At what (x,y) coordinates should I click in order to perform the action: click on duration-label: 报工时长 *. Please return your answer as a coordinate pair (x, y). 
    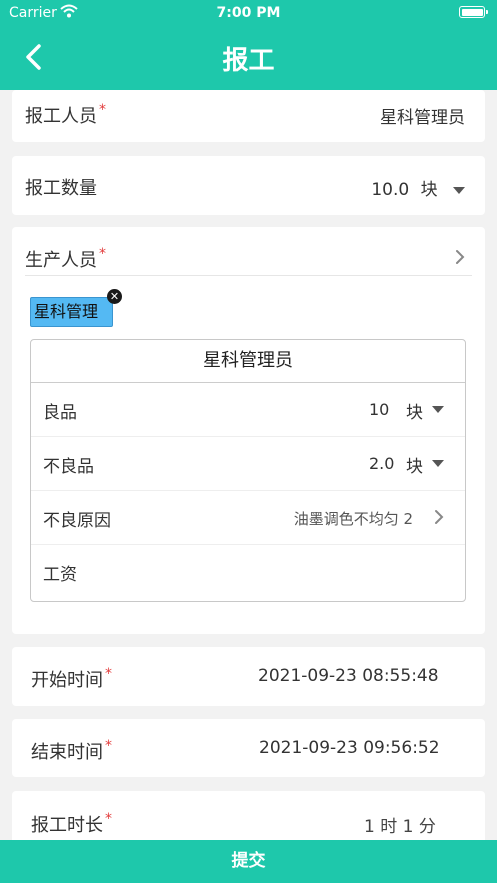
    Looking at the image, I should click on (71, 823).